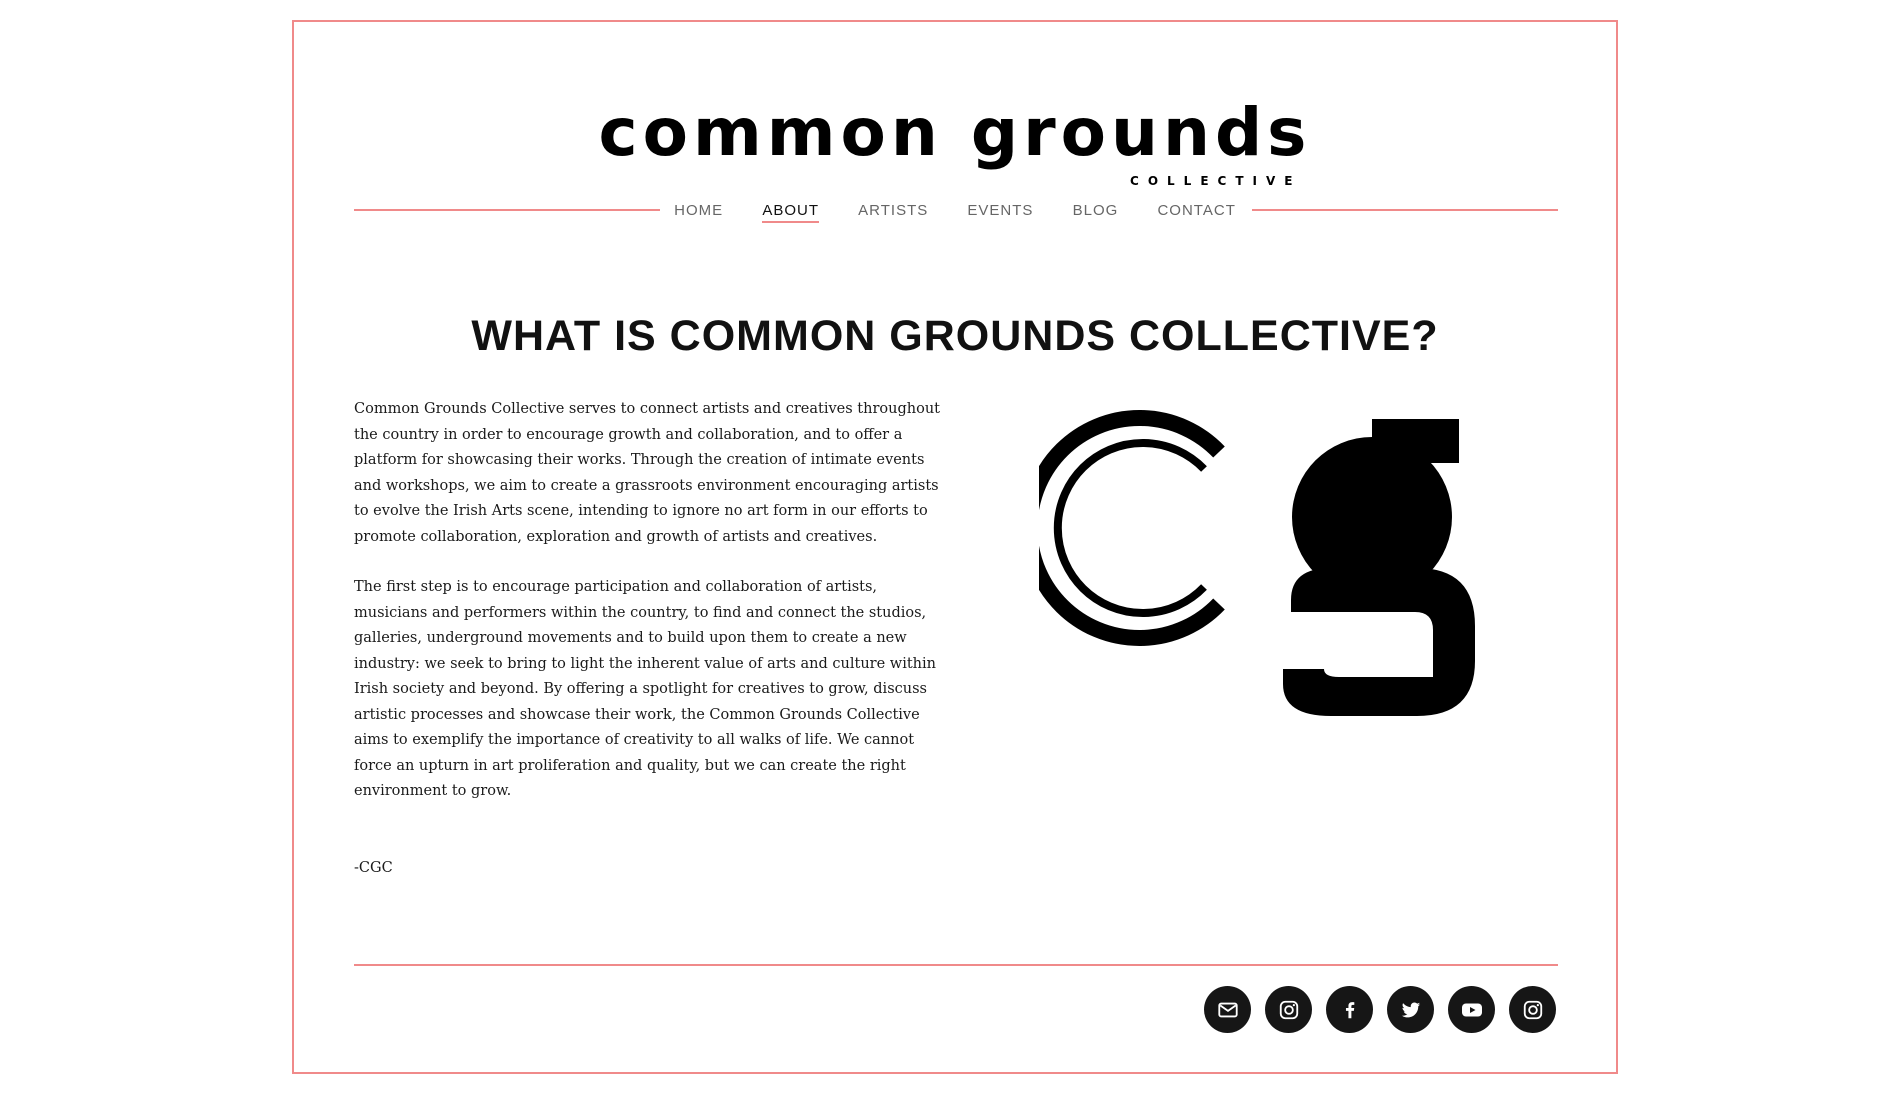 Image resolution: width=1904 pixels, height=1093 pixels. I want to click on logo-tagline: COLLECTIVE, so click(1216, 181).